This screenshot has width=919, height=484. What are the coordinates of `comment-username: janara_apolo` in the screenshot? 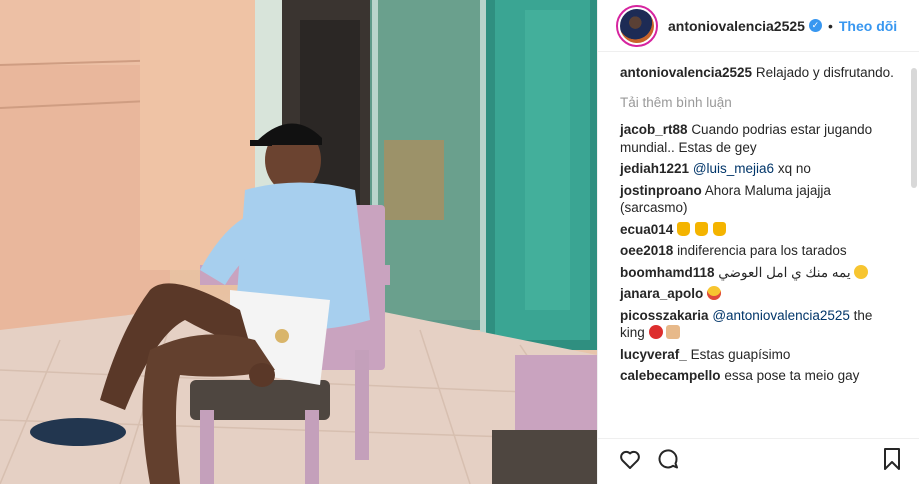 It's located at (661, 293).